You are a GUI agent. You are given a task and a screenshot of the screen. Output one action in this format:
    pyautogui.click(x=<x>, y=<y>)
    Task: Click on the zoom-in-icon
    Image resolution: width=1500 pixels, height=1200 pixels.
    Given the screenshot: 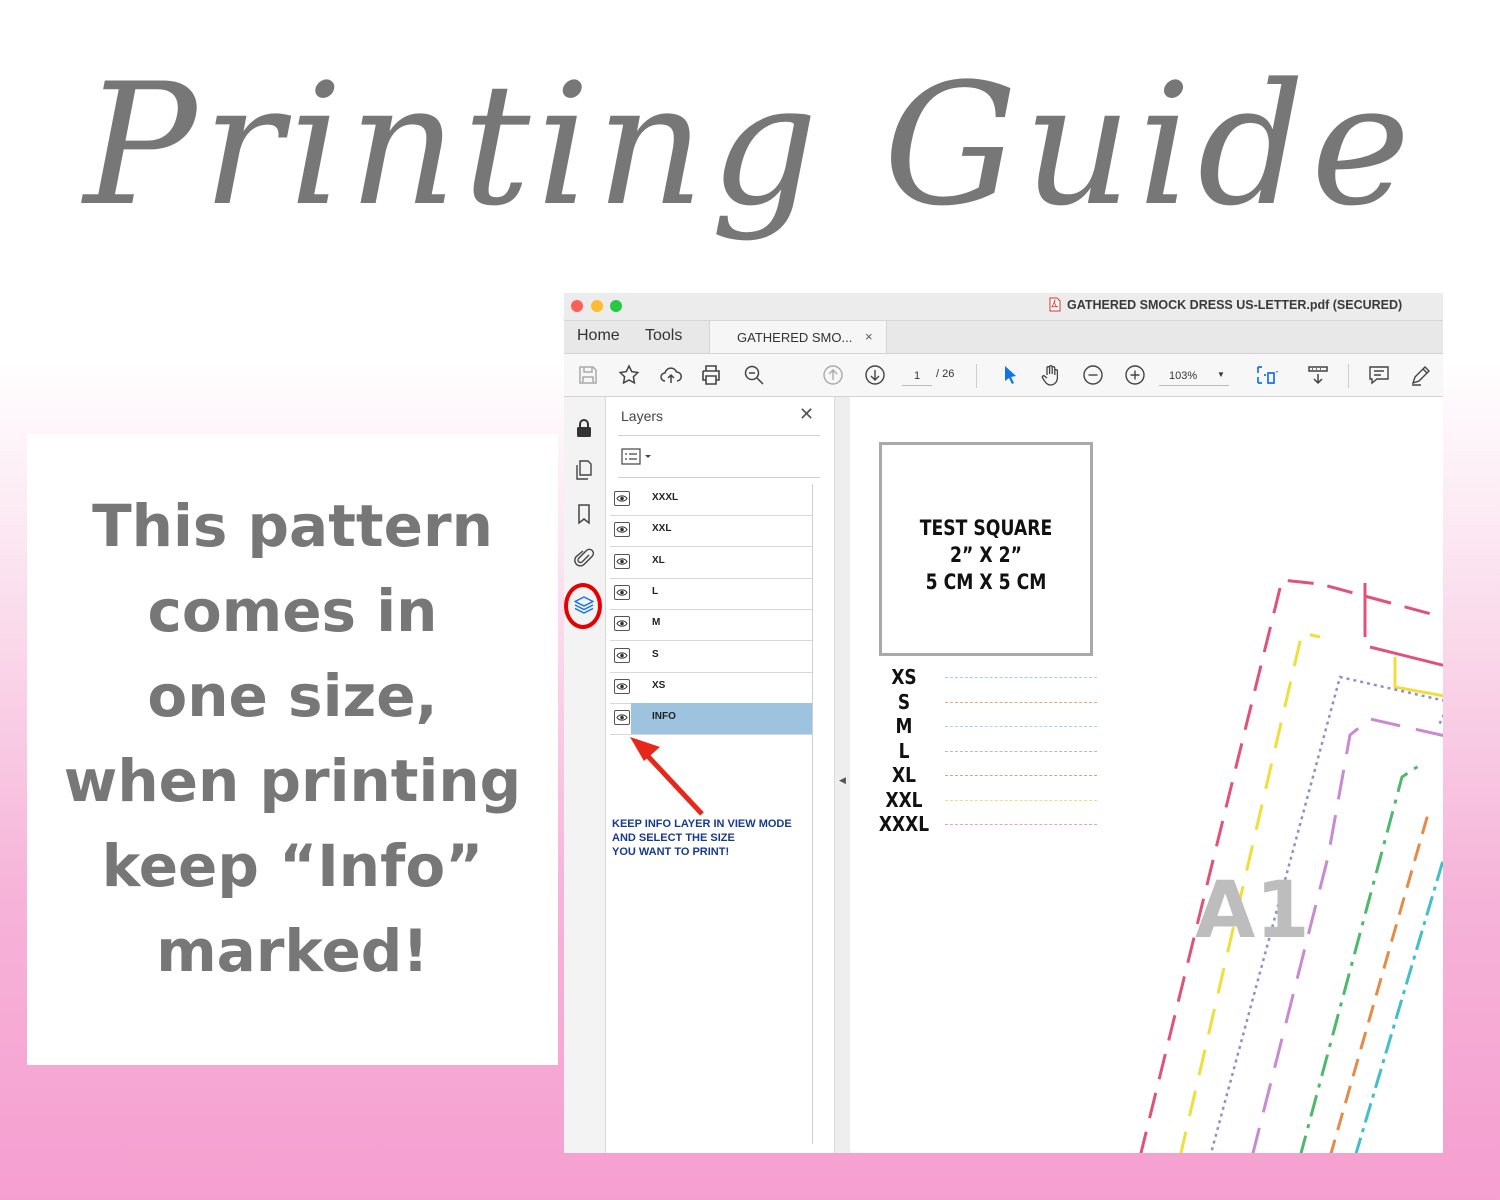 What is the action you would take?
    pyautogui.click(x=1135, y=375)
    